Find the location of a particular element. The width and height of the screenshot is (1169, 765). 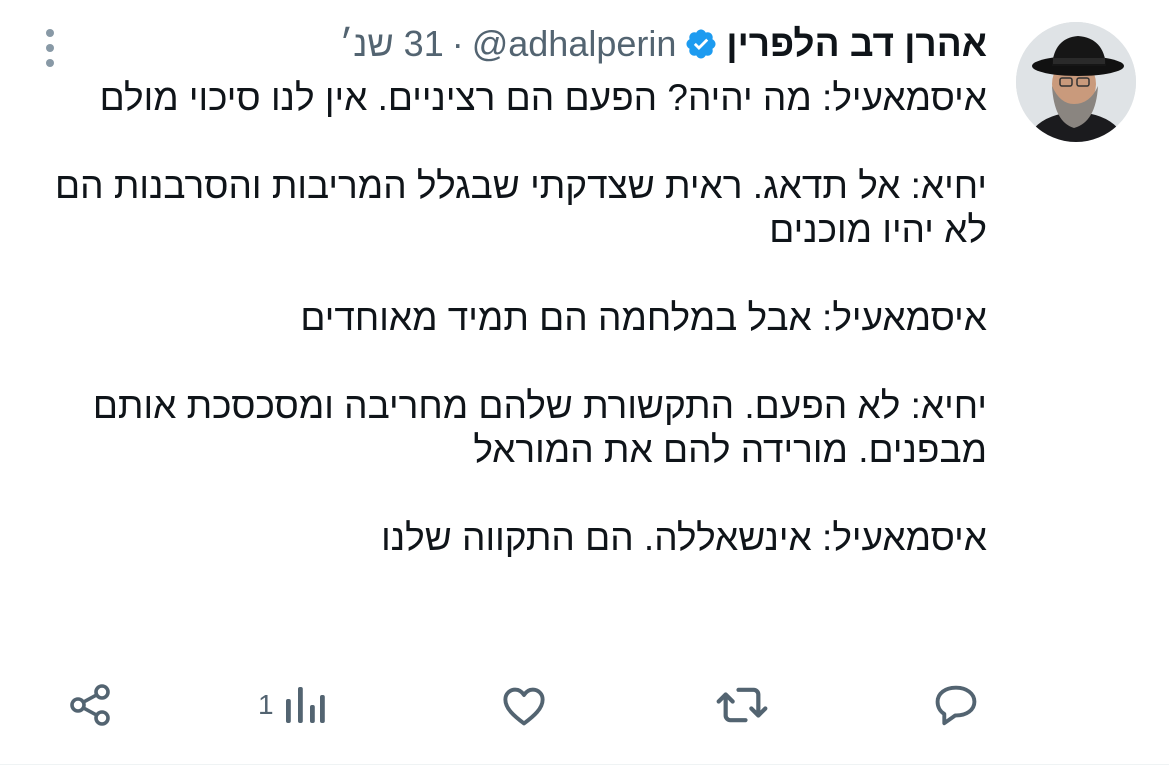

user-handle: @adhalperin is located at coordinates (574, 44).